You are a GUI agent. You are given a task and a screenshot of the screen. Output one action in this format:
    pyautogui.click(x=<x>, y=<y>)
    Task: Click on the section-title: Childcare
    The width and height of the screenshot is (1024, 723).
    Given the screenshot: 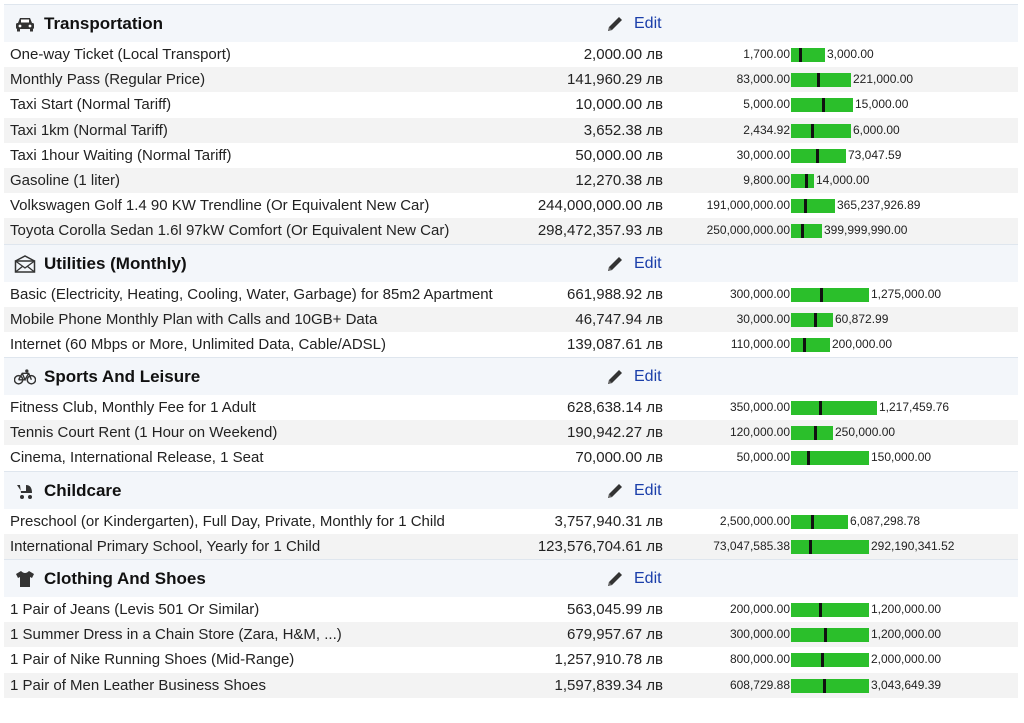 What is the action you would take?
    pyautogui.click(x=67, y=491)
    